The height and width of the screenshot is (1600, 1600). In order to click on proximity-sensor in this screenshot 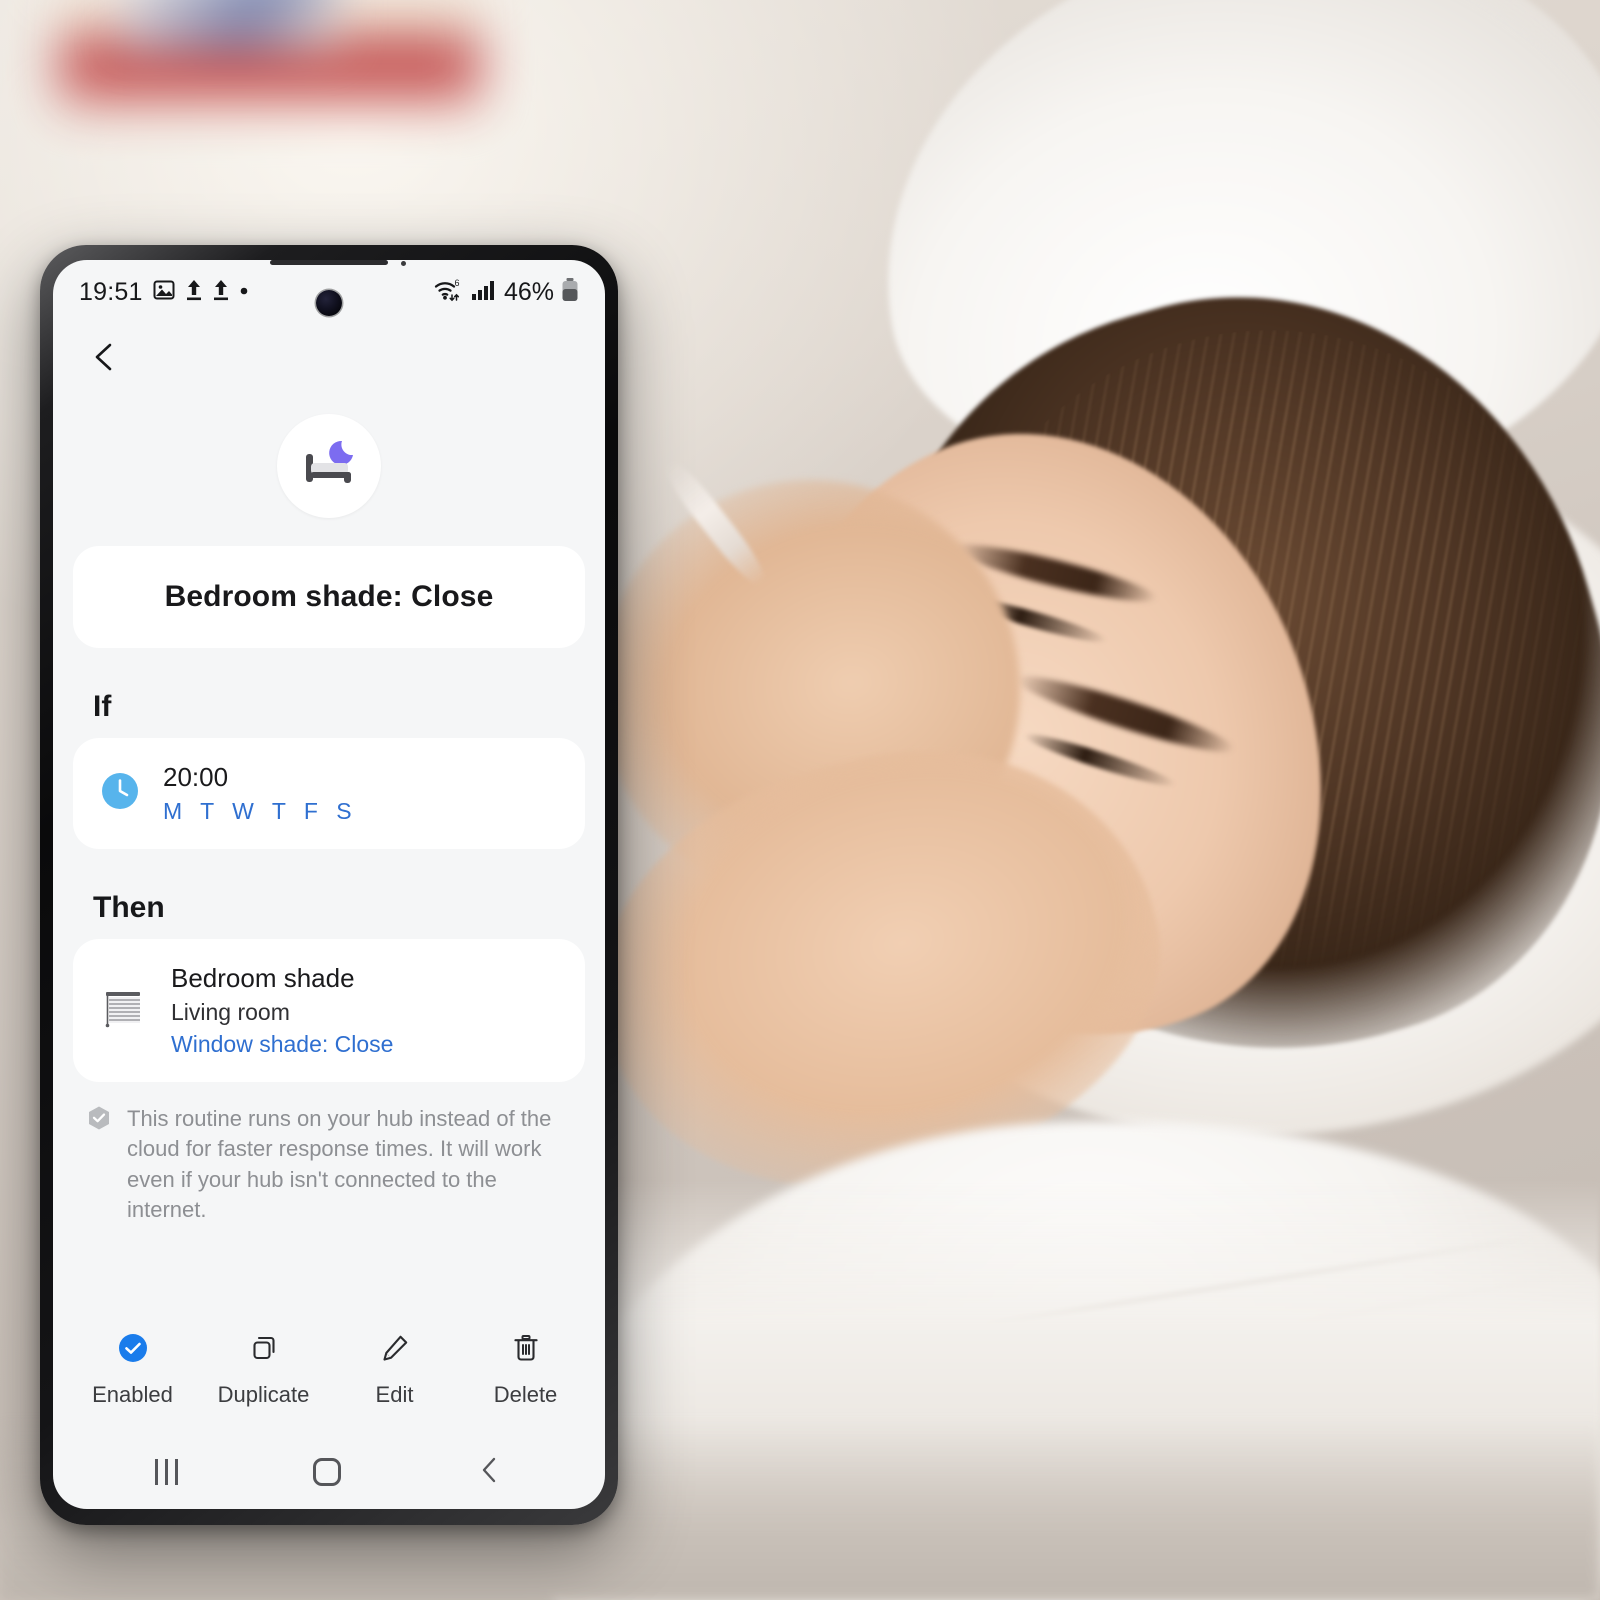, I will do `click(403, 263)`.